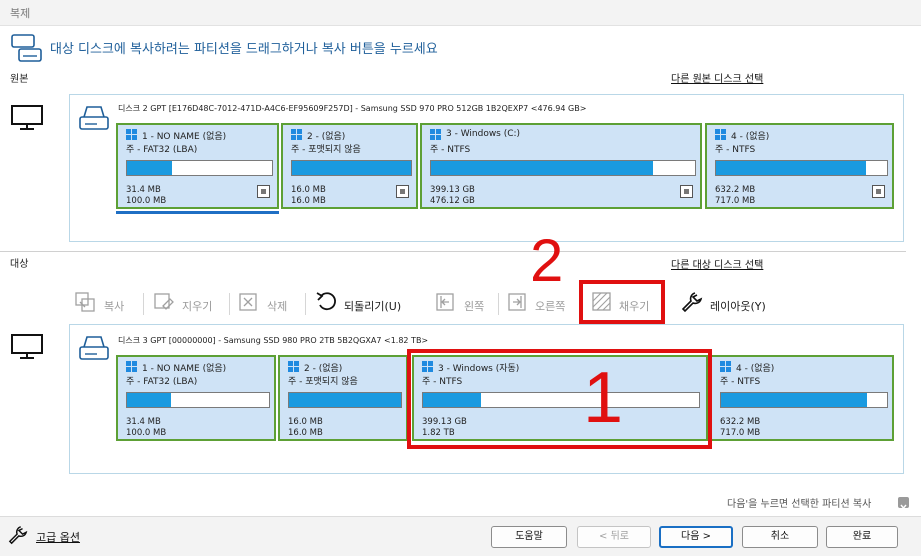 This screenshot has width=921, height=556. I want to click on select-source-disk-link: 다른 원본 디스크 선택, so click(717, 77).